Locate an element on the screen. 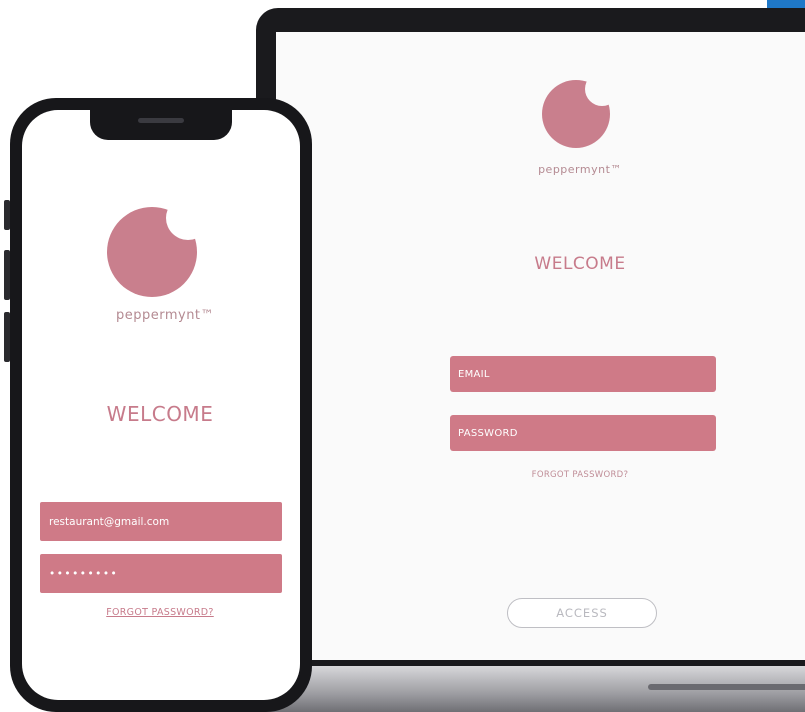  phone-email-value: restaurant@gmail.com is located at coordinates (109, 521).